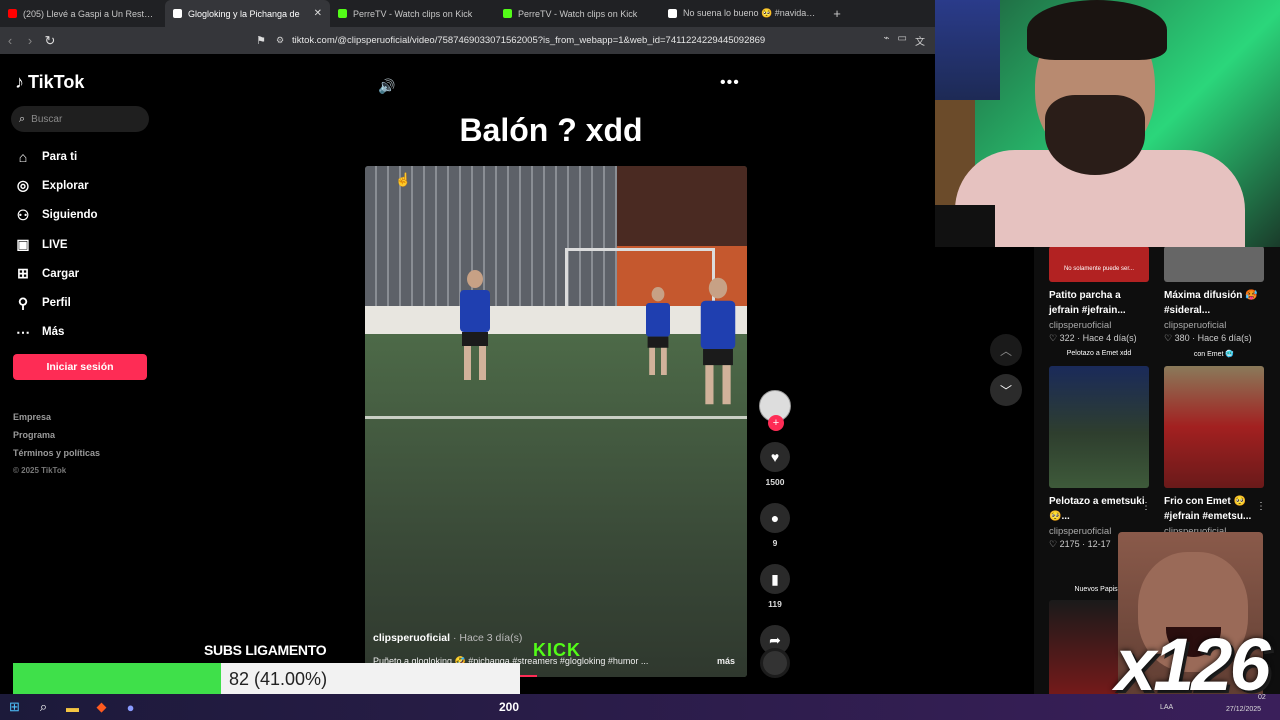  Describe the element at coordinates (640, 707) in the screenshot. I see `taskbar: ⊞ ⌕ ▬ ◆ ● 200 LAA 02 27/12/2025` at that location.